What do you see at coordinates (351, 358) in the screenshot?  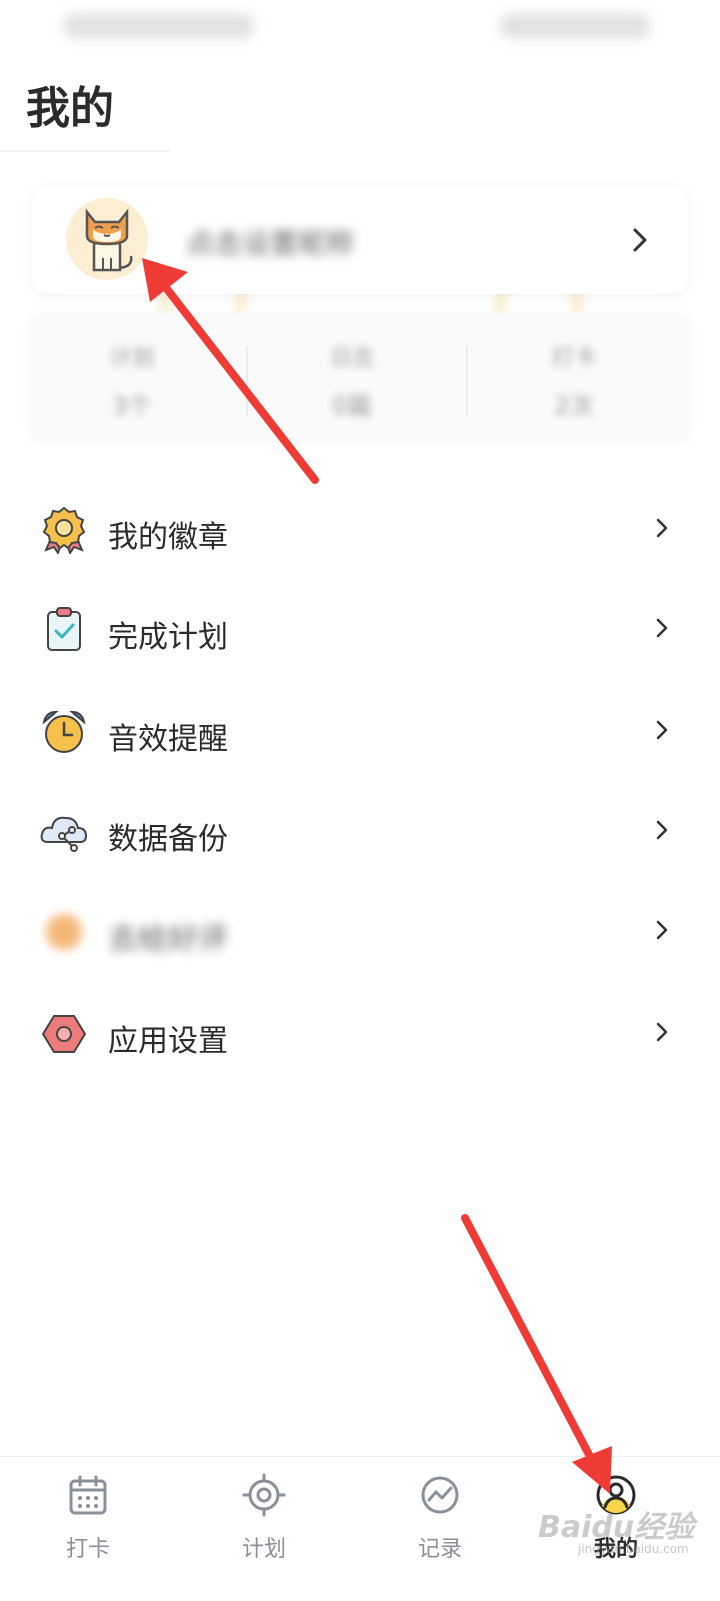 I see `stat-label: 日志` at bounding box center [351, 358].